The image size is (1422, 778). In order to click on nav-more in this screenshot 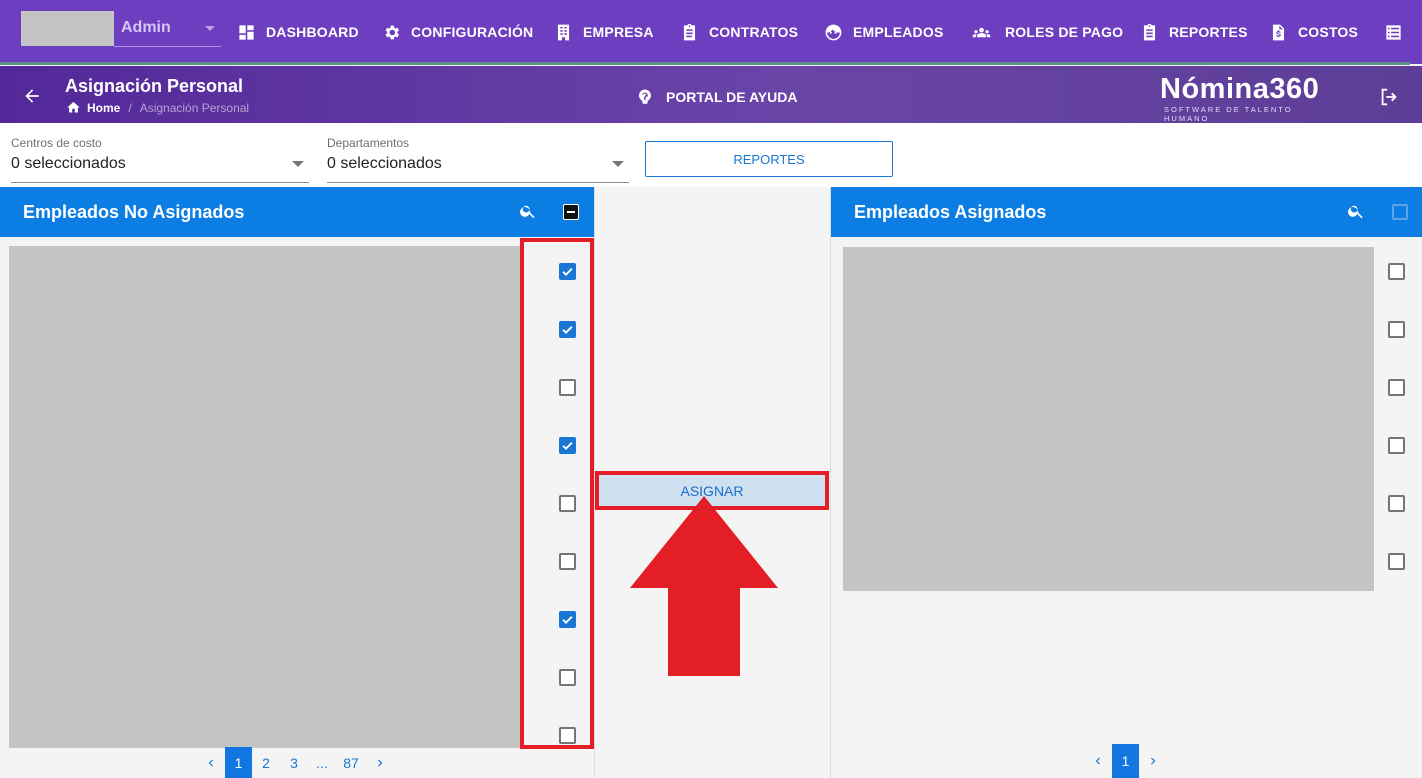, I will do `click(1398, 32)`.